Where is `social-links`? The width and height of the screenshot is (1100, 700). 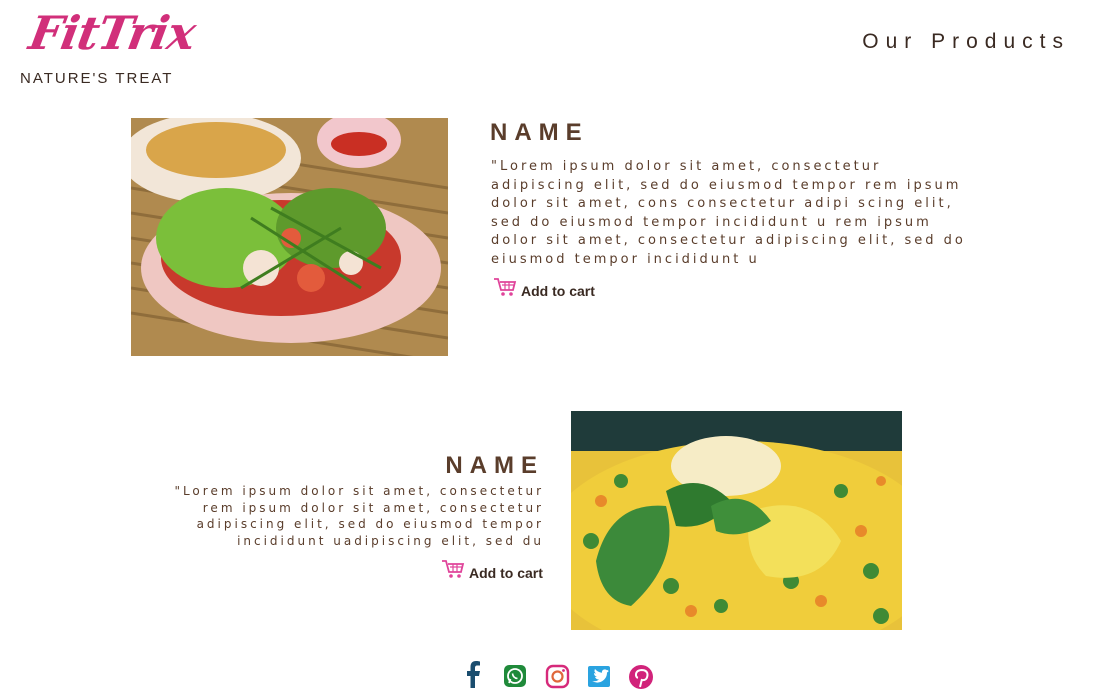
social-links is located at coordinates (550, 675).